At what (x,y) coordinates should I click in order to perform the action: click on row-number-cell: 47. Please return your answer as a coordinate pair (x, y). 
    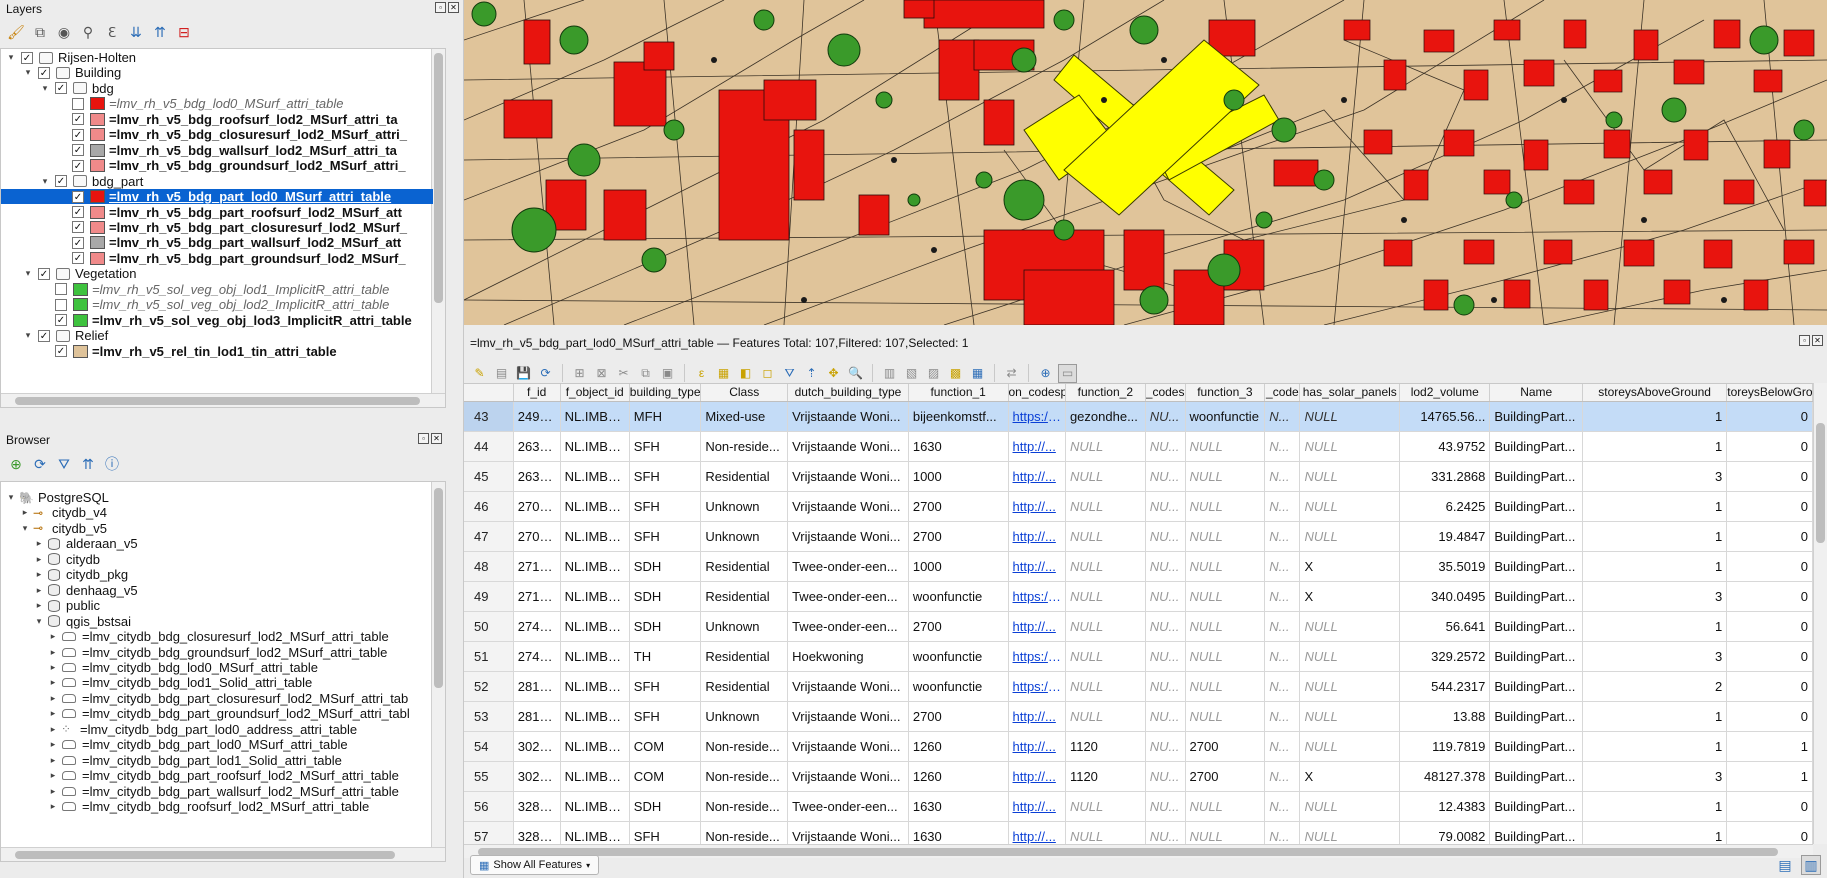
    Looking at the image, I should click on (489, 536).